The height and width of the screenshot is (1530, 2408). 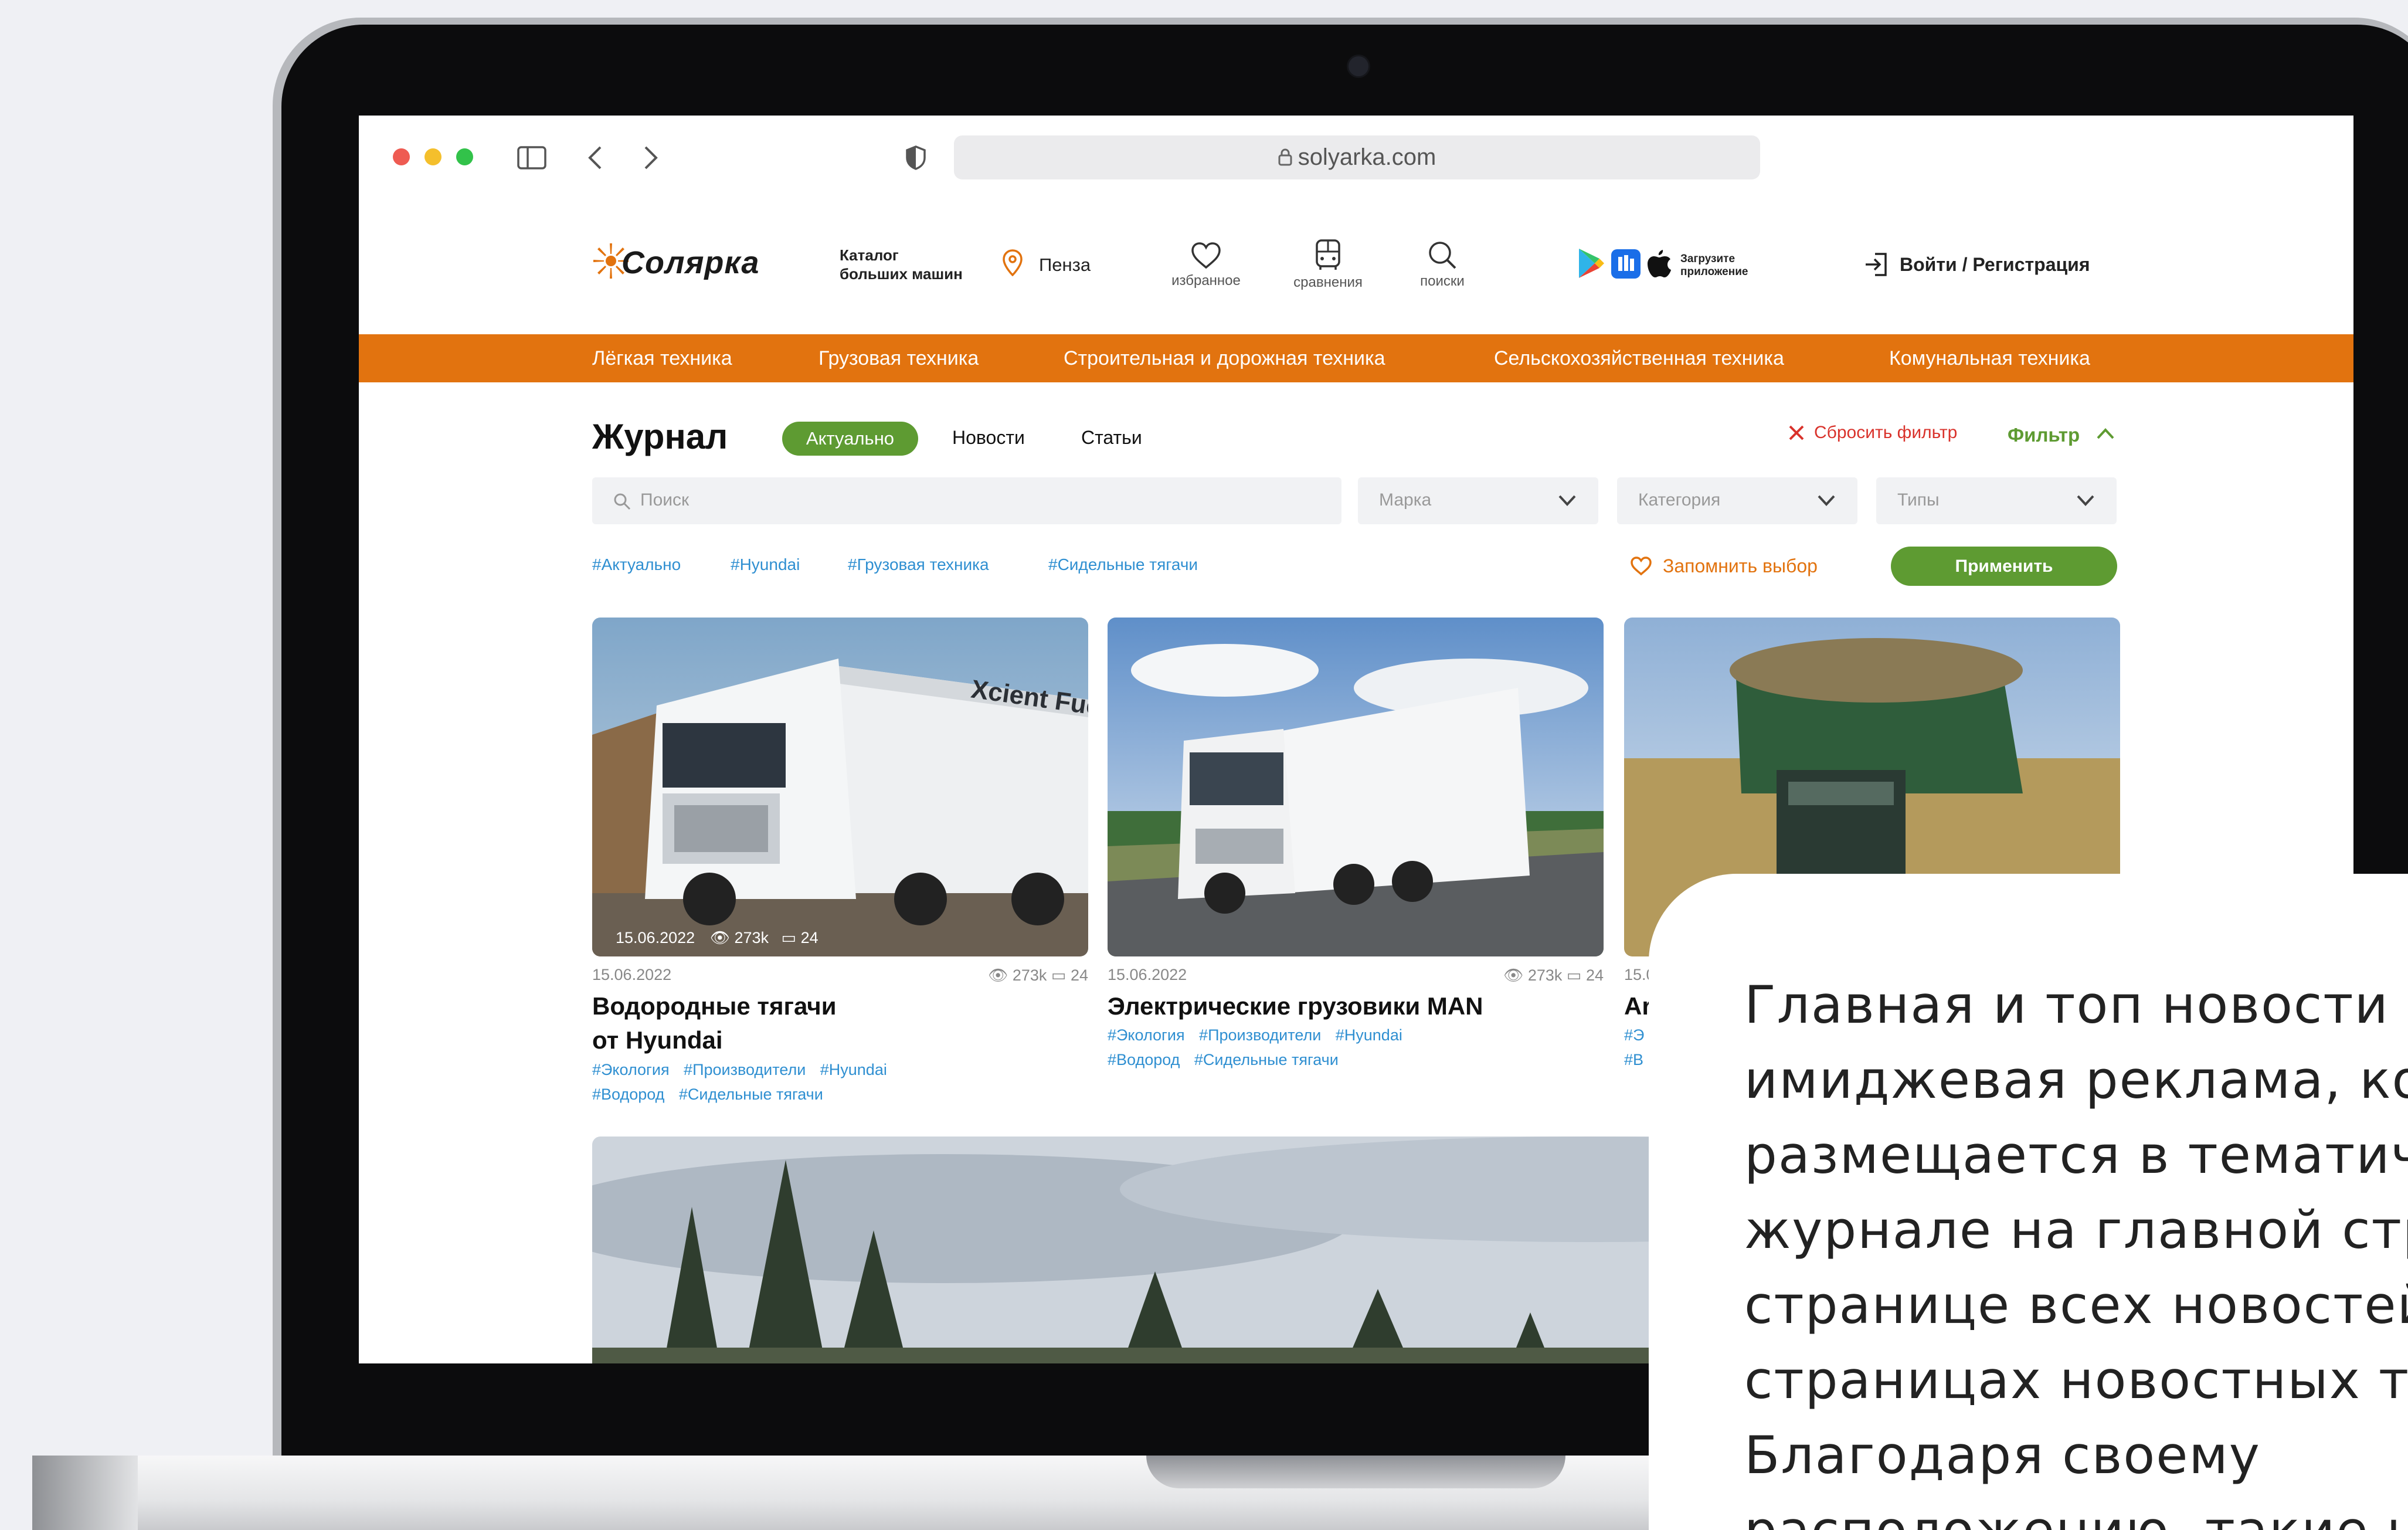 I want to click on nav-item-trucks: Грузовая техника, so click(x=898, y=358).